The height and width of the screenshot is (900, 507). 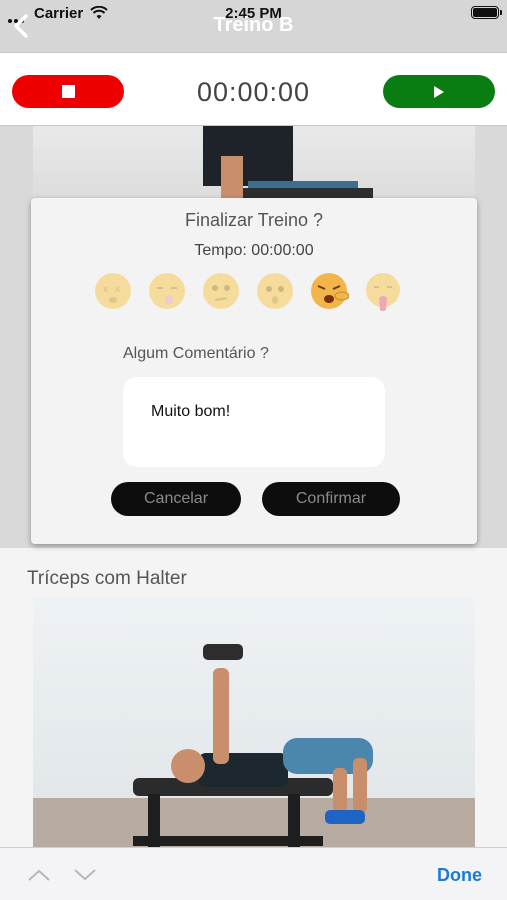 What do you see at coordinates (254, 422) in the screenshot?
I see `comment-input: Muito bom!` at bounding box center [254, 422].